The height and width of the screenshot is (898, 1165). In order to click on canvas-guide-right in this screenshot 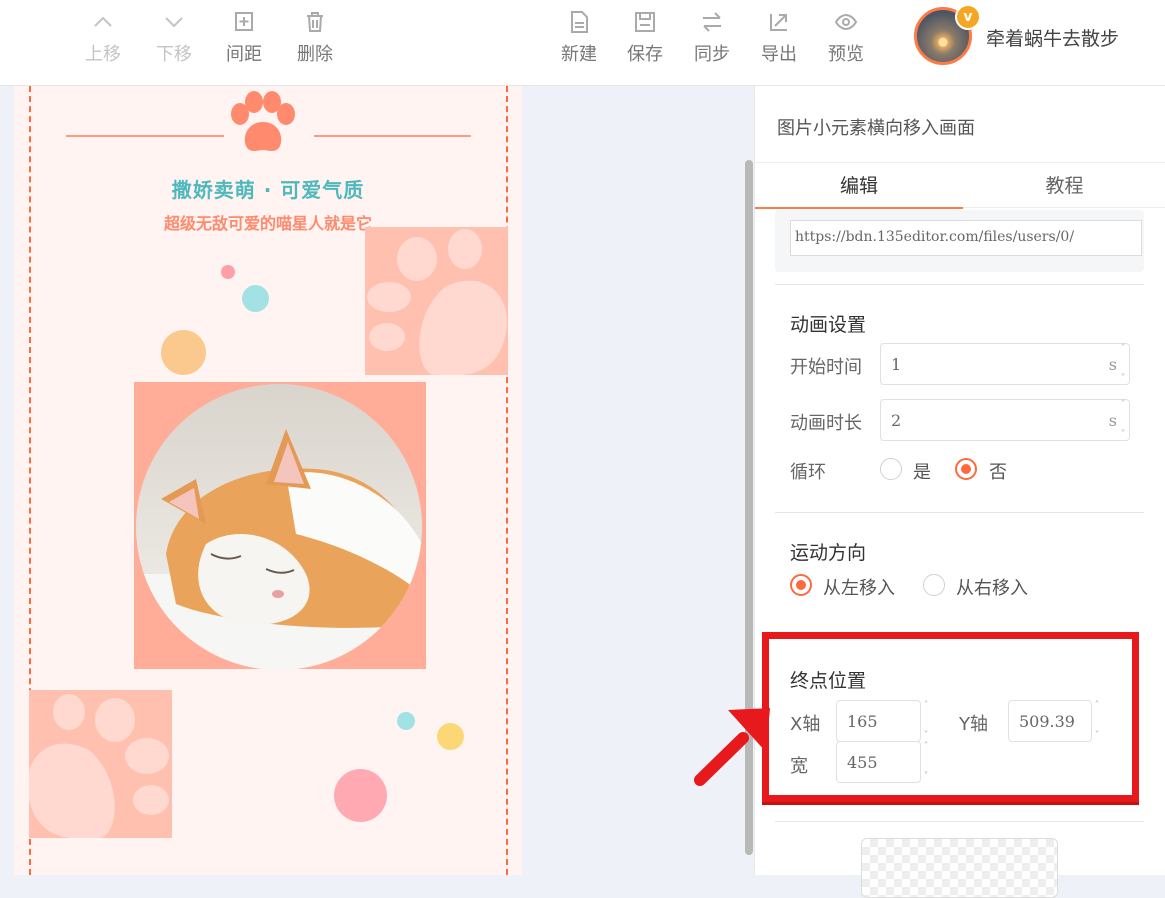, I will do `click(507, 480)`.